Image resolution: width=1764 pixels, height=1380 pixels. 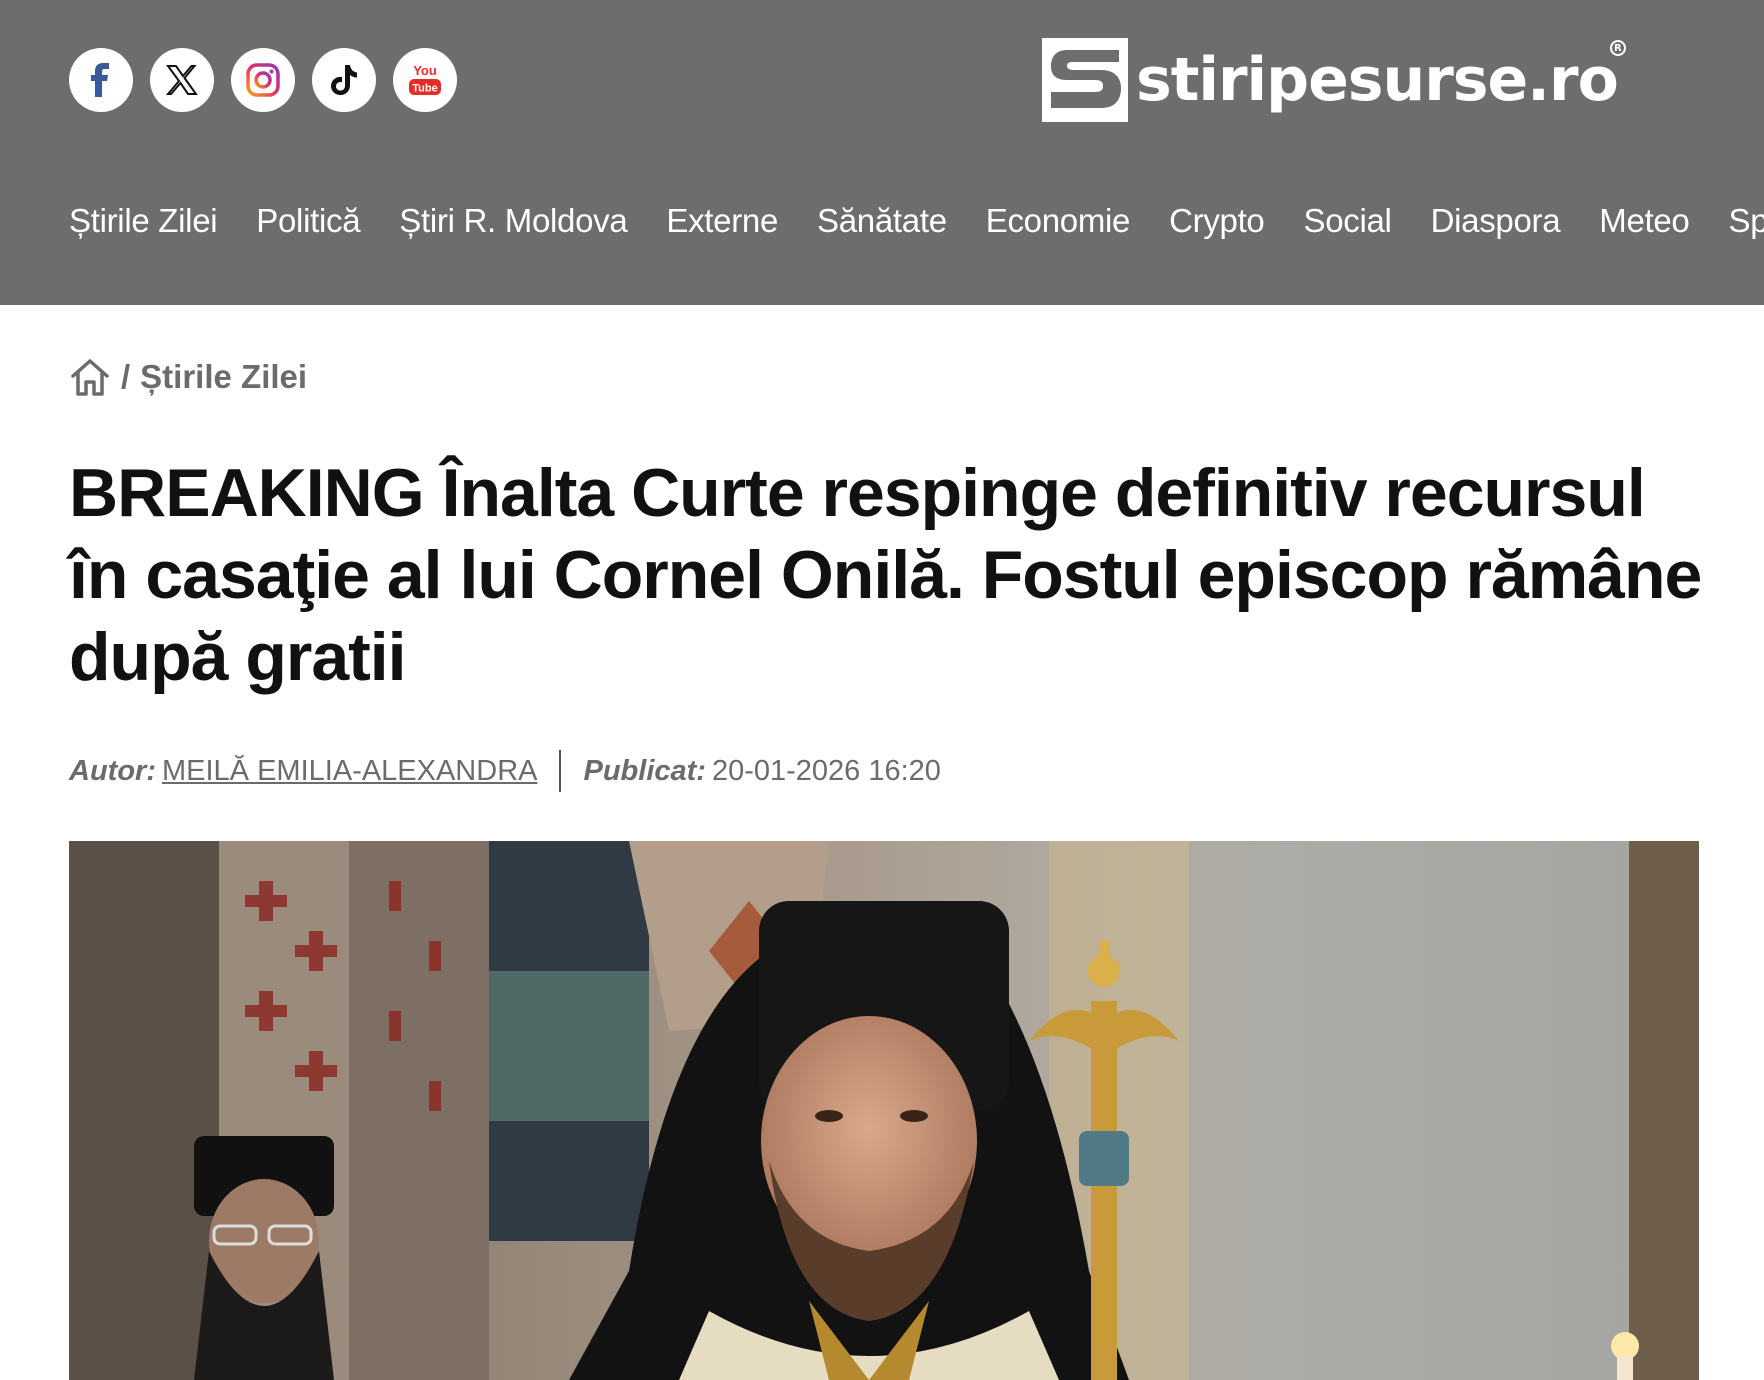 I want to click on x-icon, so click(x=182, y=80).